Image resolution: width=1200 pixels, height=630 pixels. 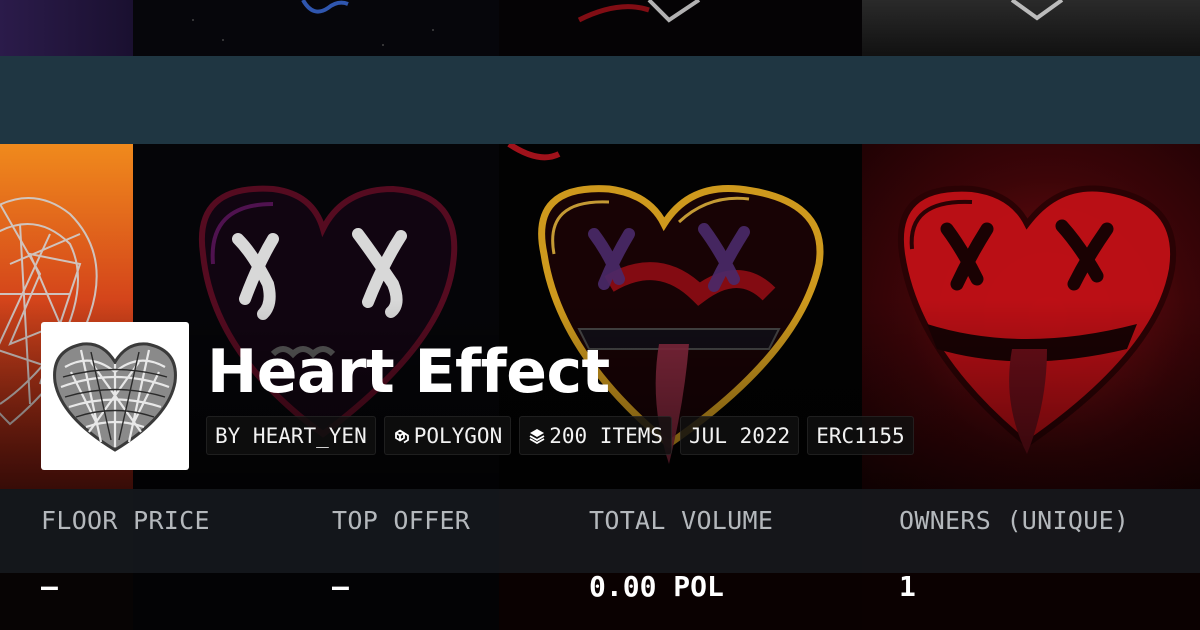 What do you see at coordinates (340, 586) in the screenshot?
I see `stat-top-offer-value: –` at bounding box center [340, 586].